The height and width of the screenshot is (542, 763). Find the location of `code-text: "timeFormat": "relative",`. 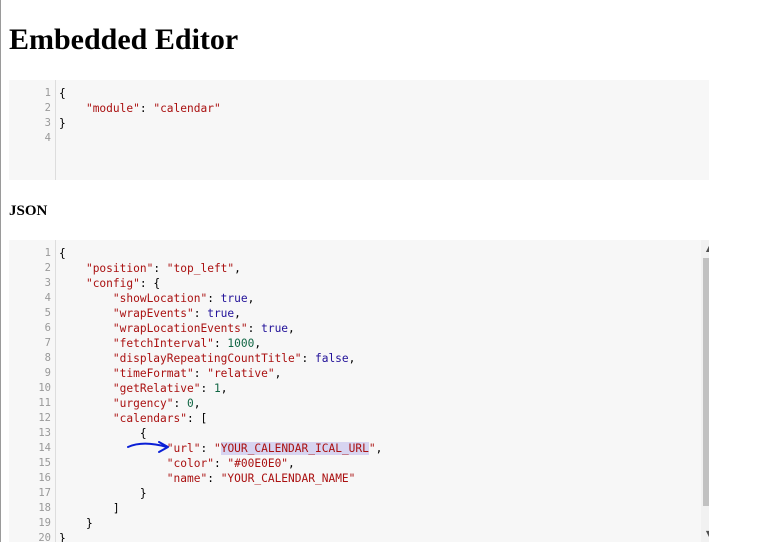

code-text: "timeFormat": "relative", is located at coordinates (170, 373).